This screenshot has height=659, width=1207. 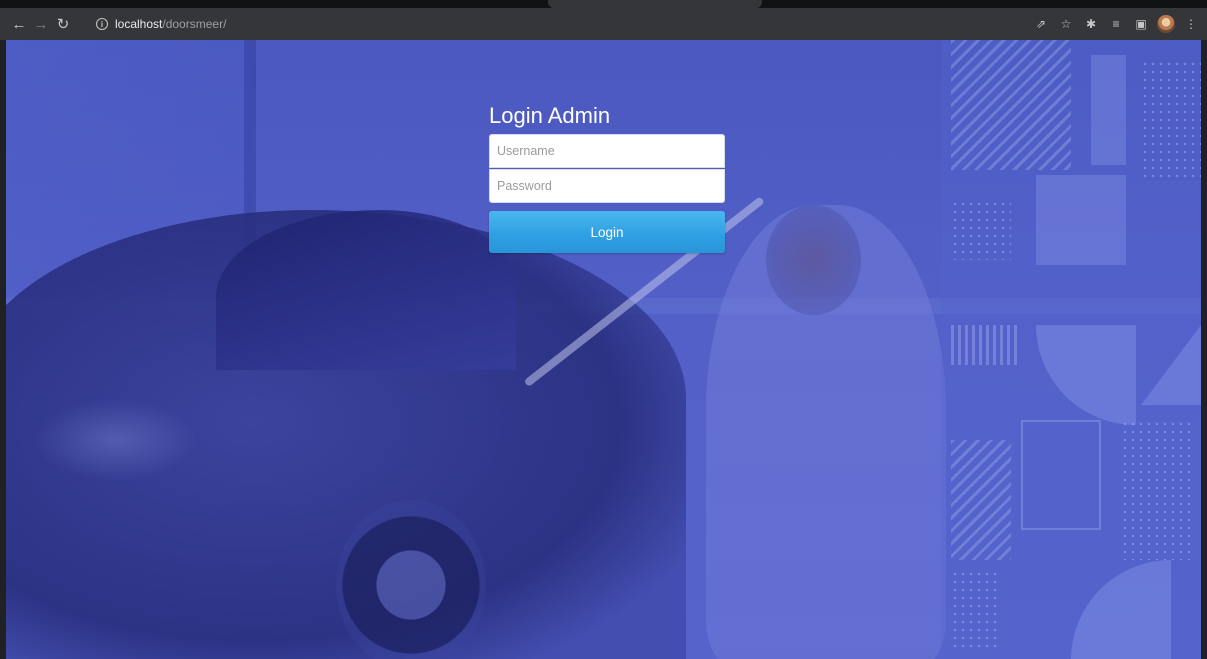 I want to click on side-panel-icon: ▣, so click(x=1141, y=24).